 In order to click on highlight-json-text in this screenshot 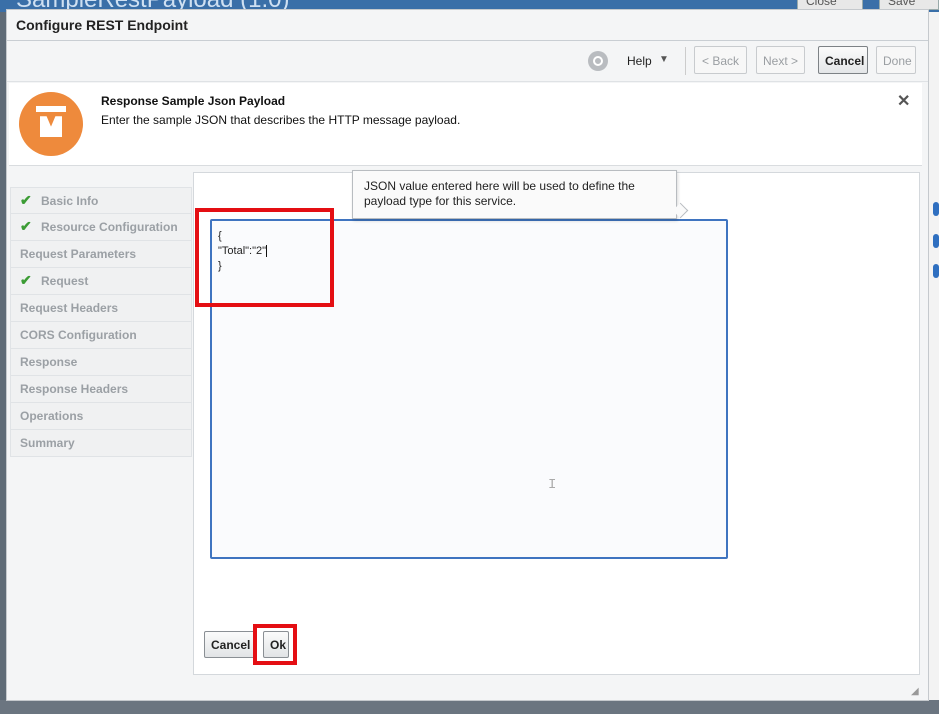, I will do `click(264, 257)`.